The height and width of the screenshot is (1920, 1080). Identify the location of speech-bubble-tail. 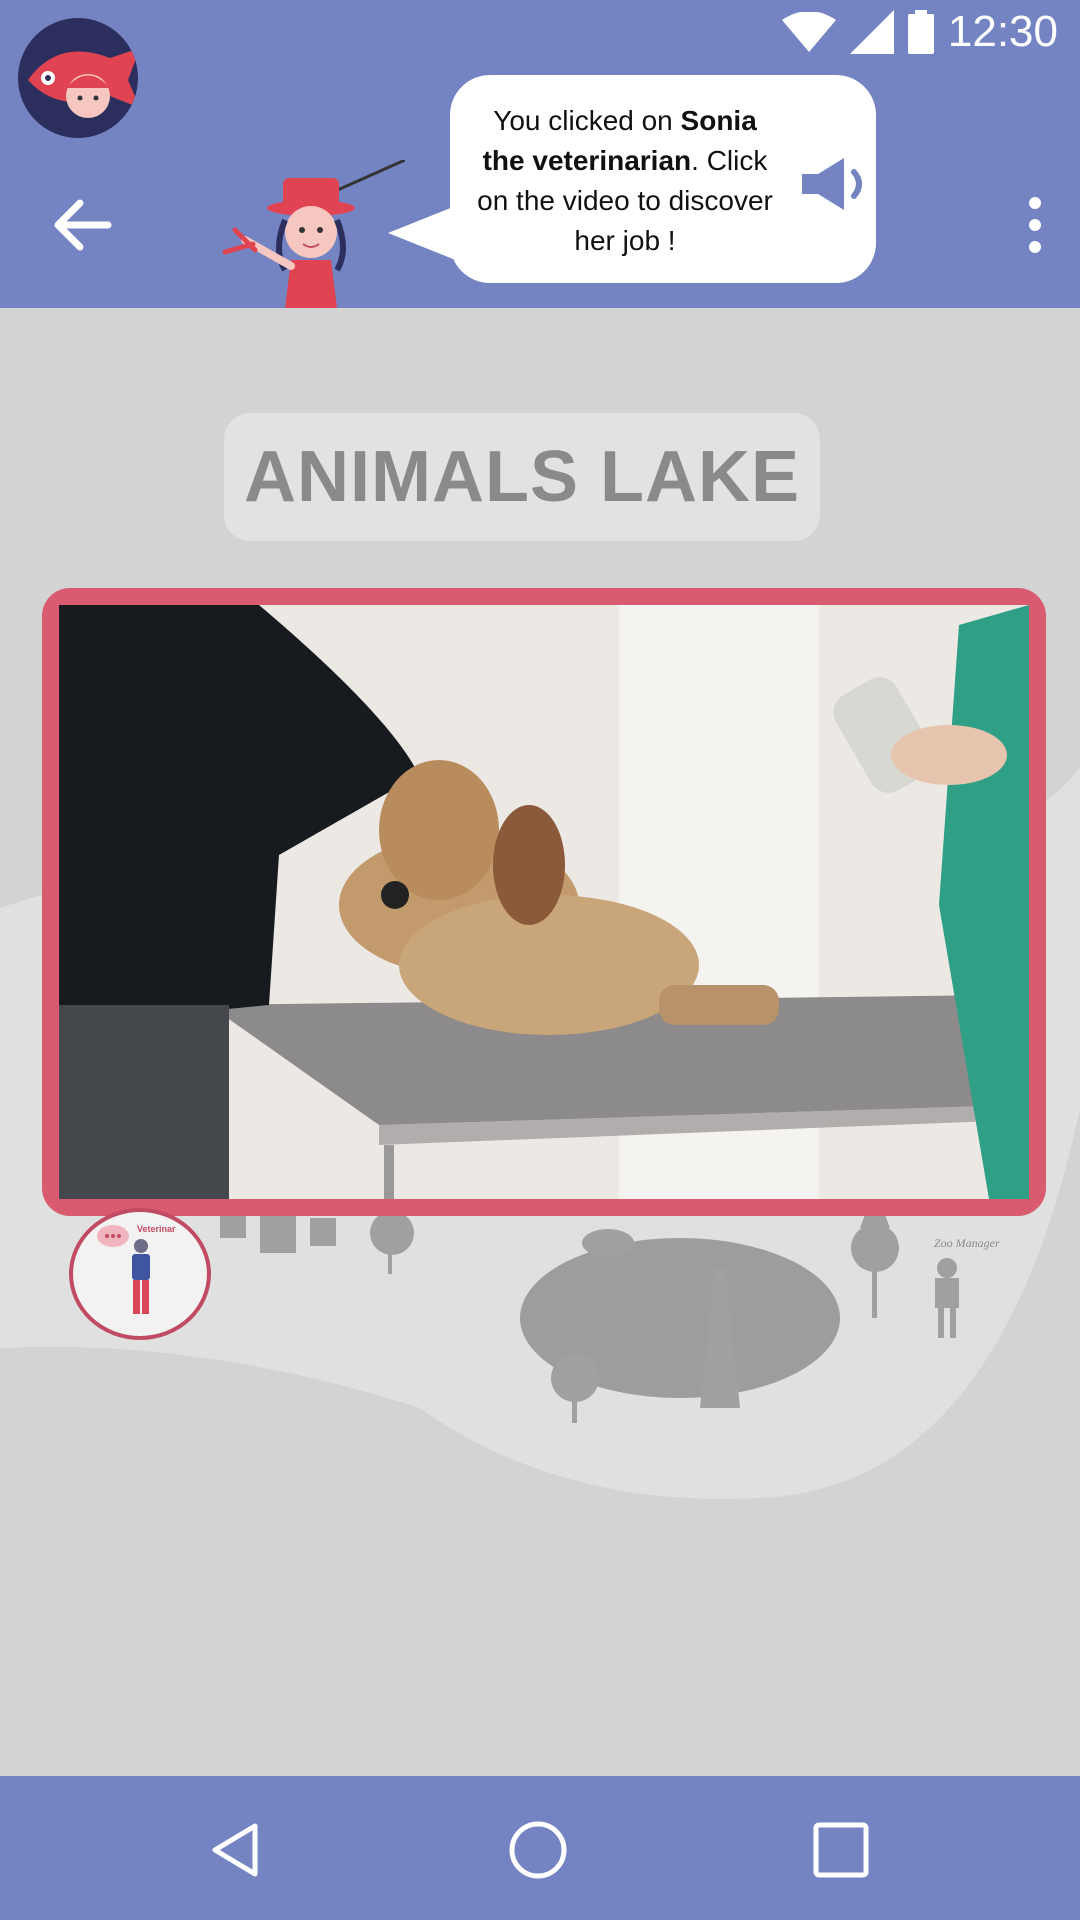
(423, 233).